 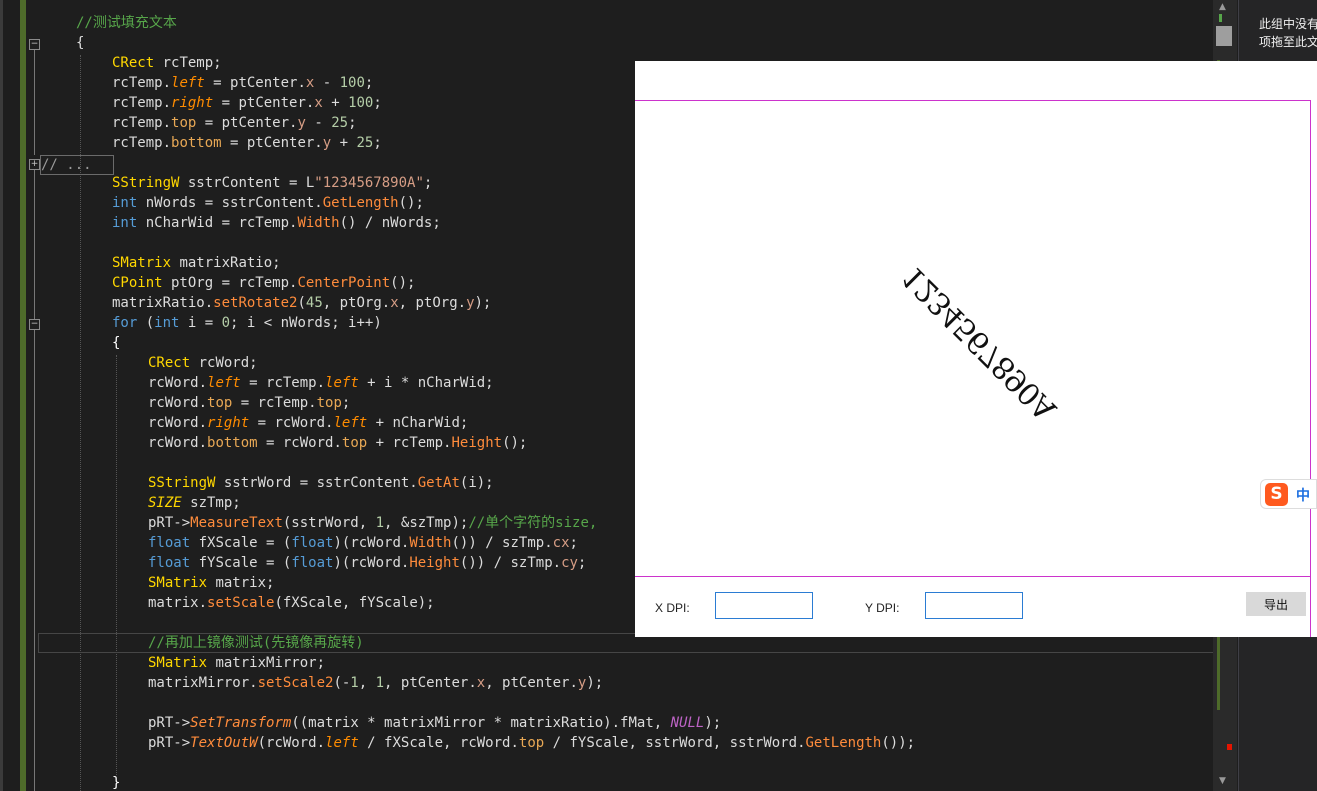 I want to click on code-token: int, so click(x=125, y=223).